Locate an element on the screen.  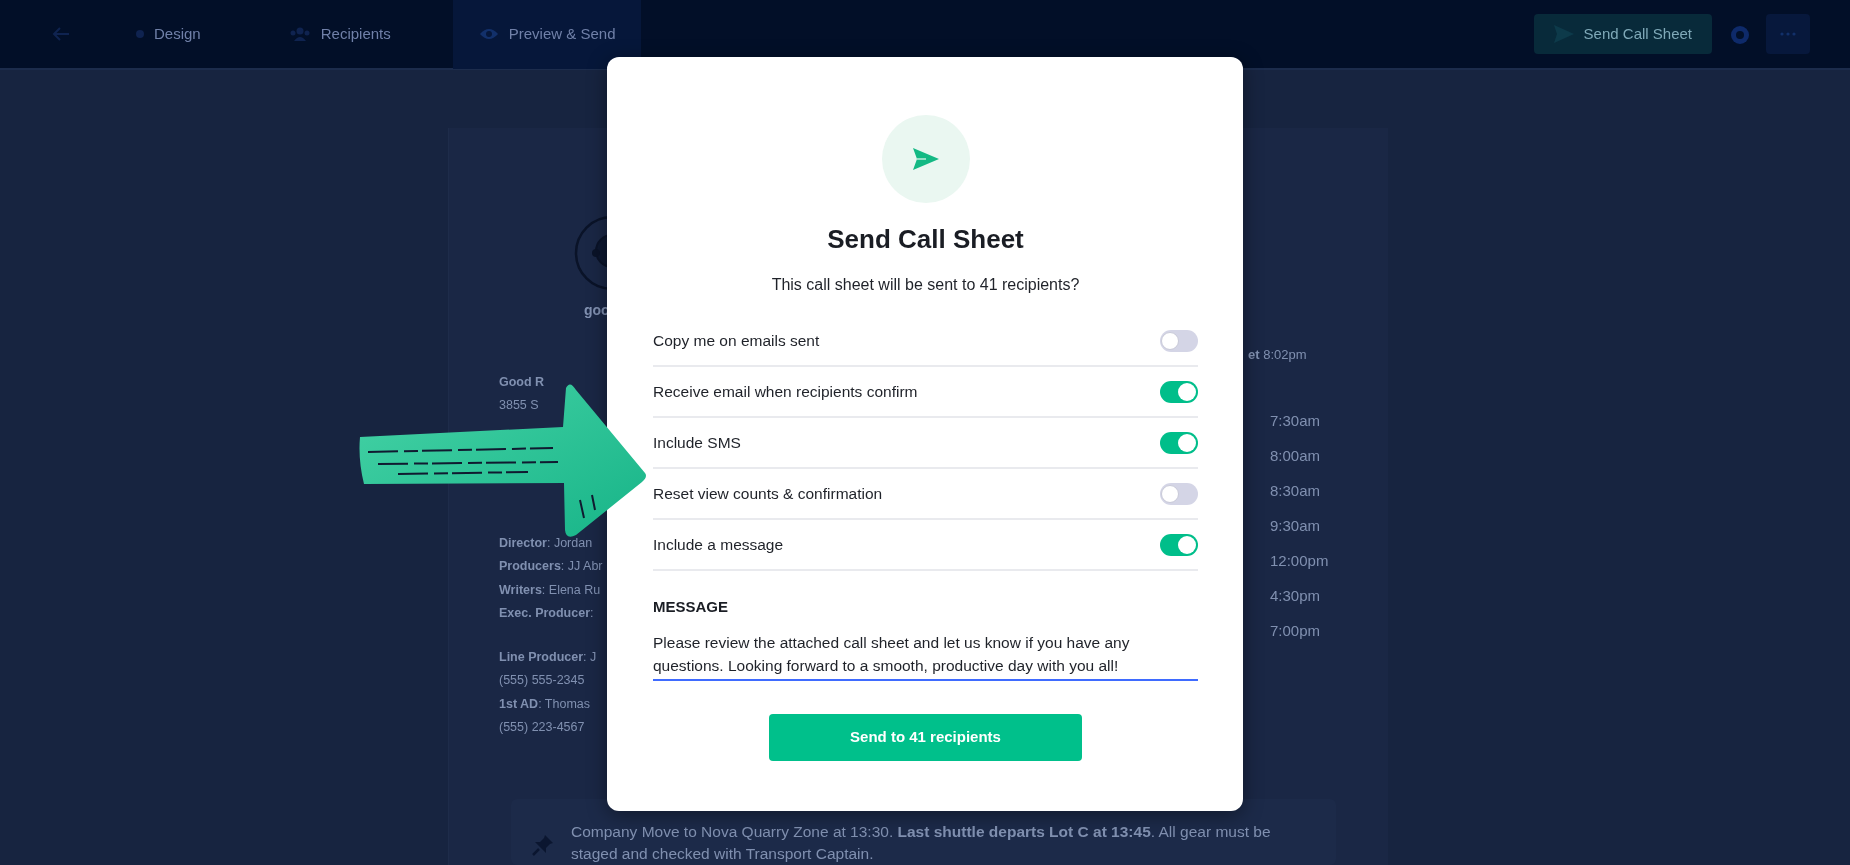
option-label: Copy me on emails sent is located at coordinates (736, 340).